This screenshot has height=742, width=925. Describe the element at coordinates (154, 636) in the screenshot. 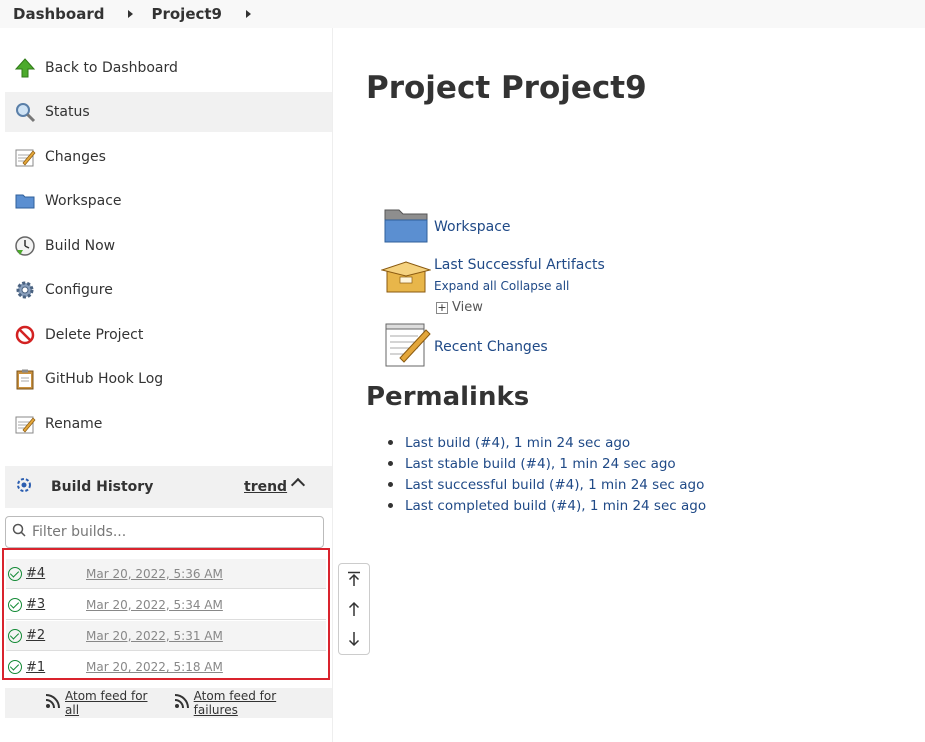

I see `build-date-link: Mar 20, 2022, 5:31 AM` at that location.